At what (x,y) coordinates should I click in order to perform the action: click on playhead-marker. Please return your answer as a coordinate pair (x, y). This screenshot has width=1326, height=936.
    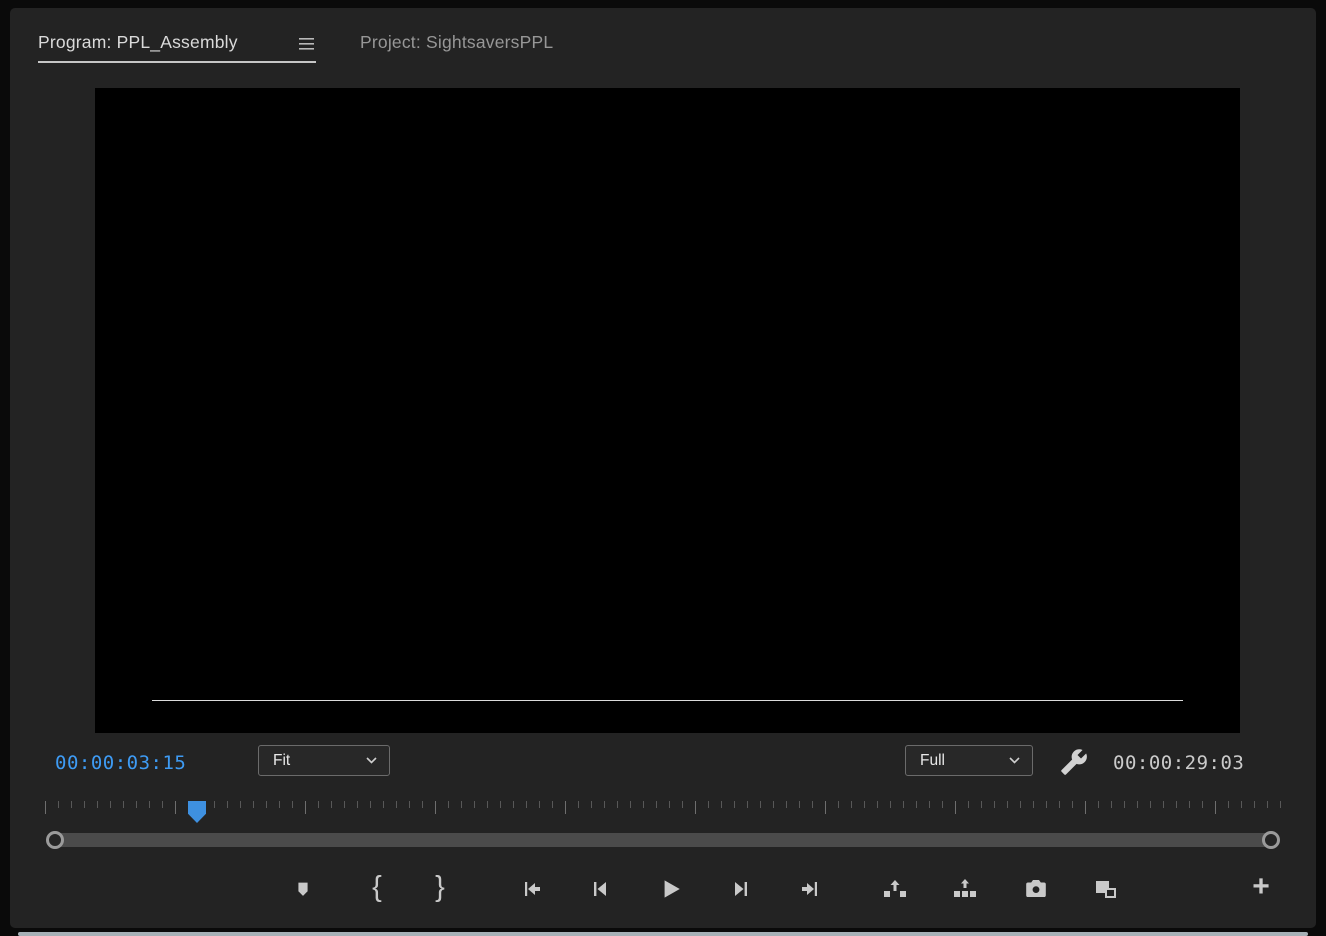
    Looking at the image, I should click on (197, 812).